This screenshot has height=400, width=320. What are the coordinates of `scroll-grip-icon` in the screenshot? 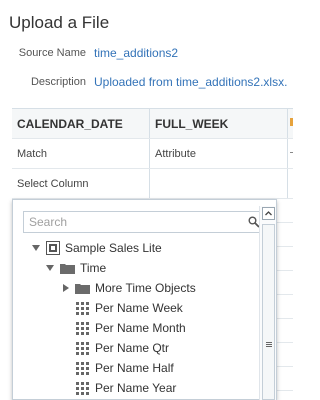 It's located at (269, 345).